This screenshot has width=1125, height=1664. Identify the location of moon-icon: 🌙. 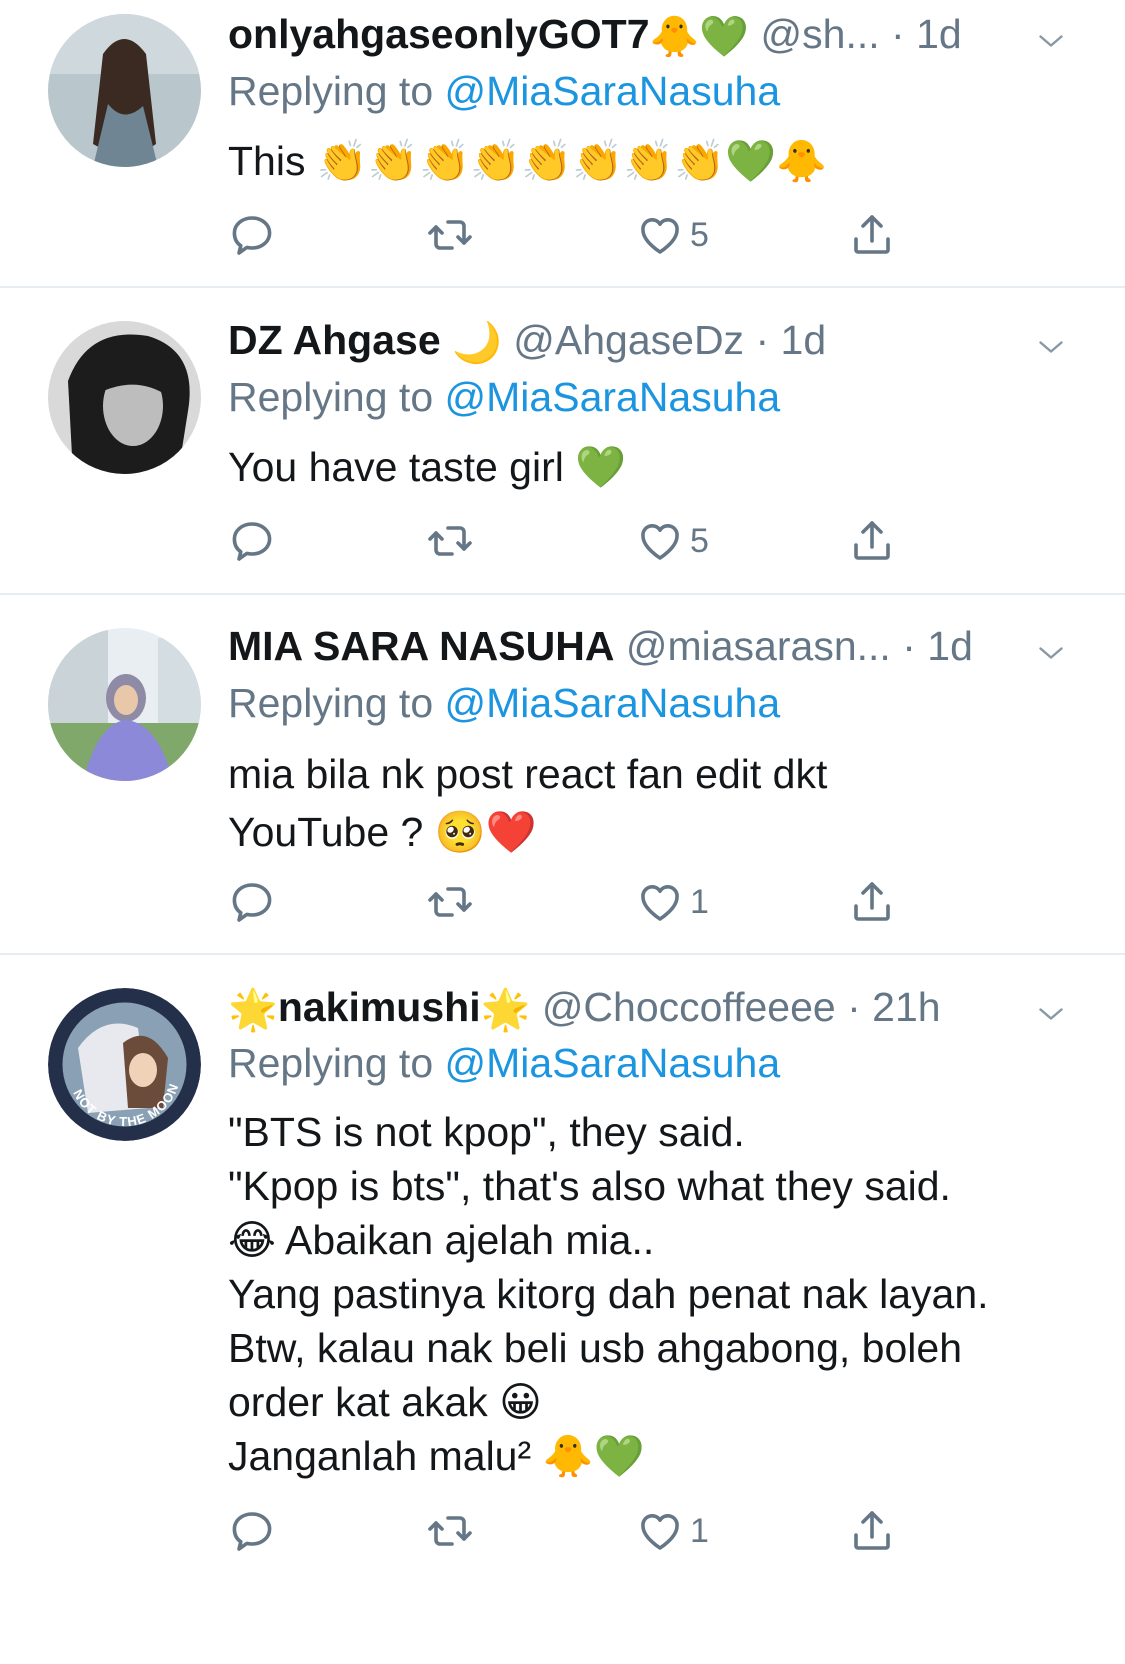
(477, 343).